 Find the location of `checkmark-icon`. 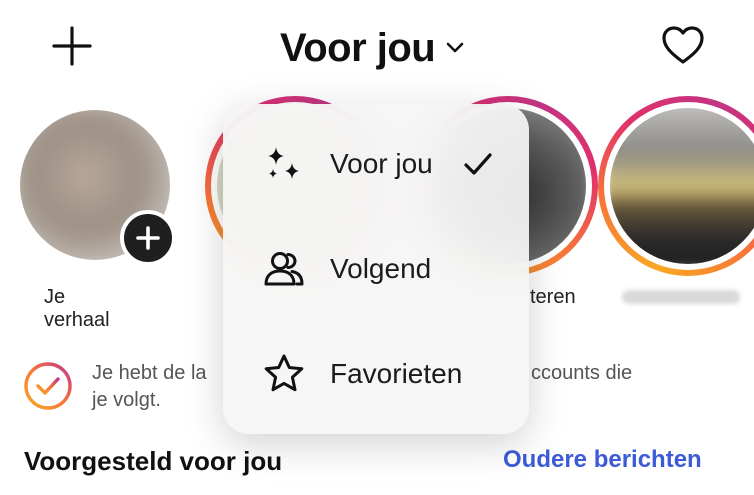

checkmark-icon is located at coordinates (478, 164).